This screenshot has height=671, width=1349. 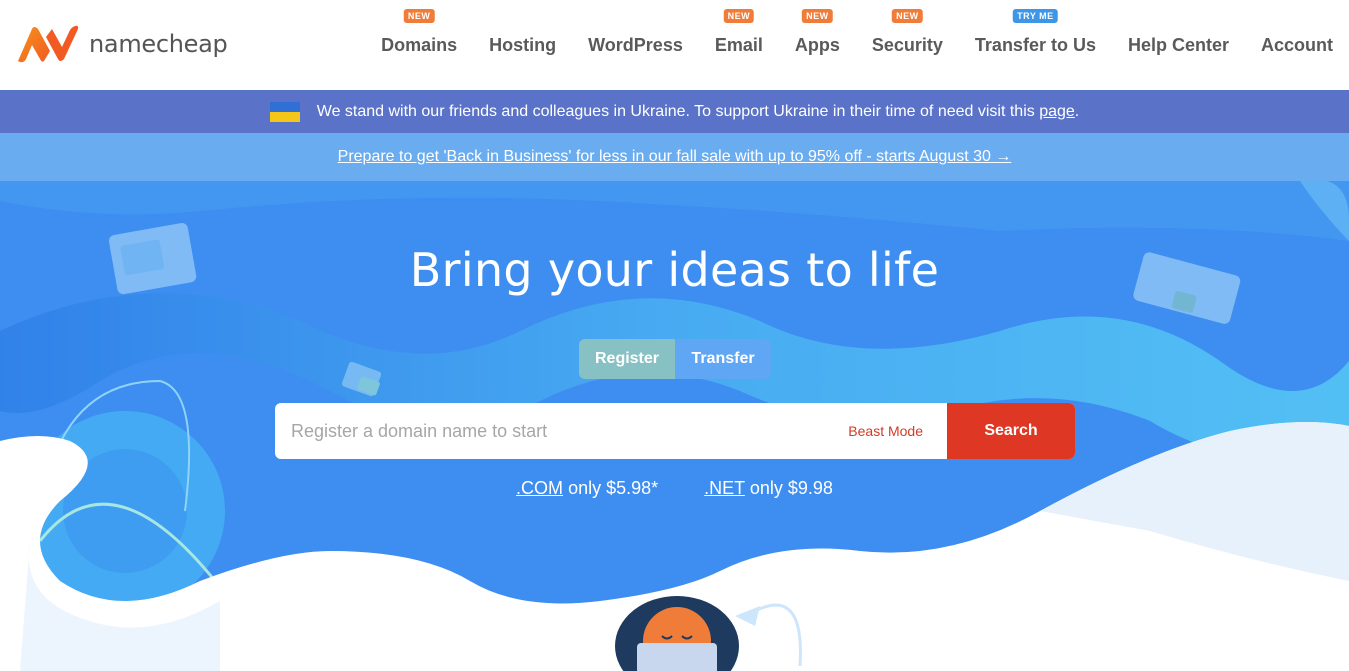 I want to click on namecheap-logo-icon, so click(x=48, y=44).